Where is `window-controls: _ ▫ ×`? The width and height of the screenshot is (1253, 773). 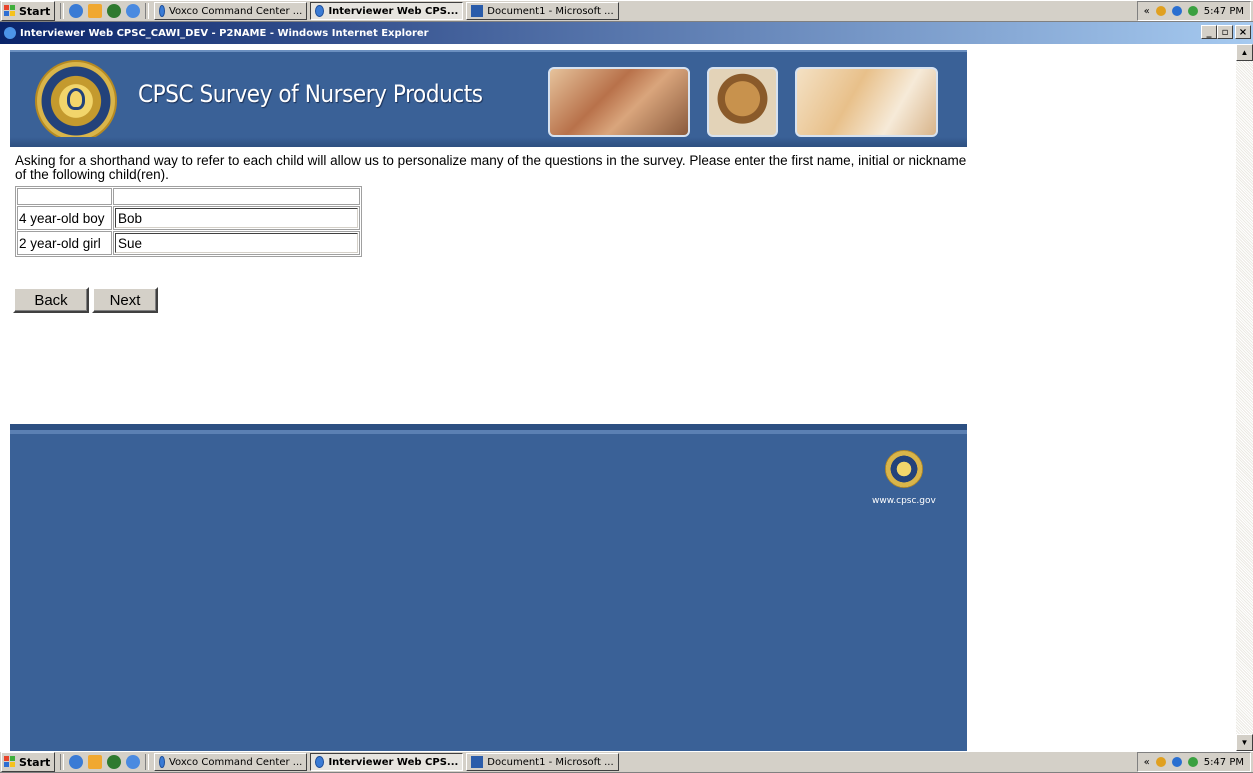 window-controls: _ ▫ × is located at coordinates (1226, 32).